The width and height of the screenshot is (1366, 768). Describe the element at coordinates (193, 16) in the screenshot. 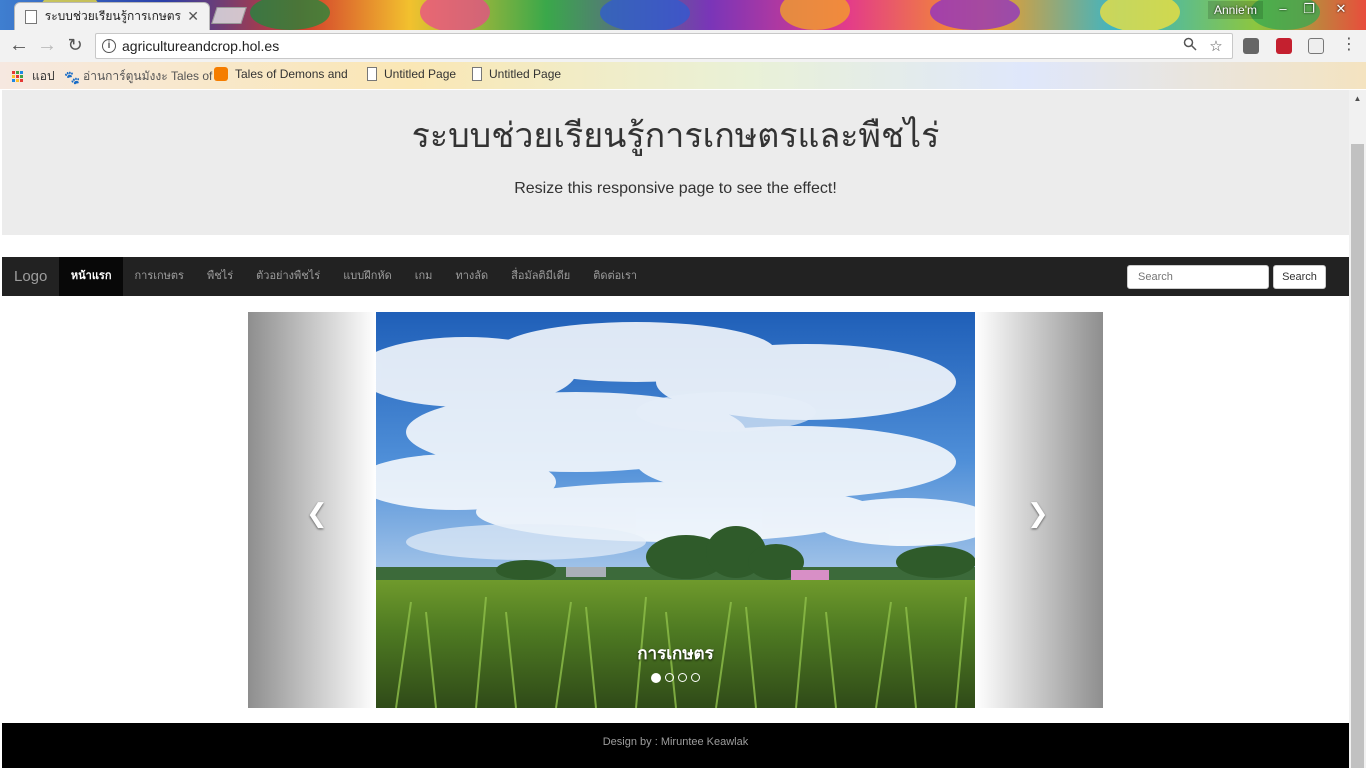

I see `close-icon: ✕` at that location.